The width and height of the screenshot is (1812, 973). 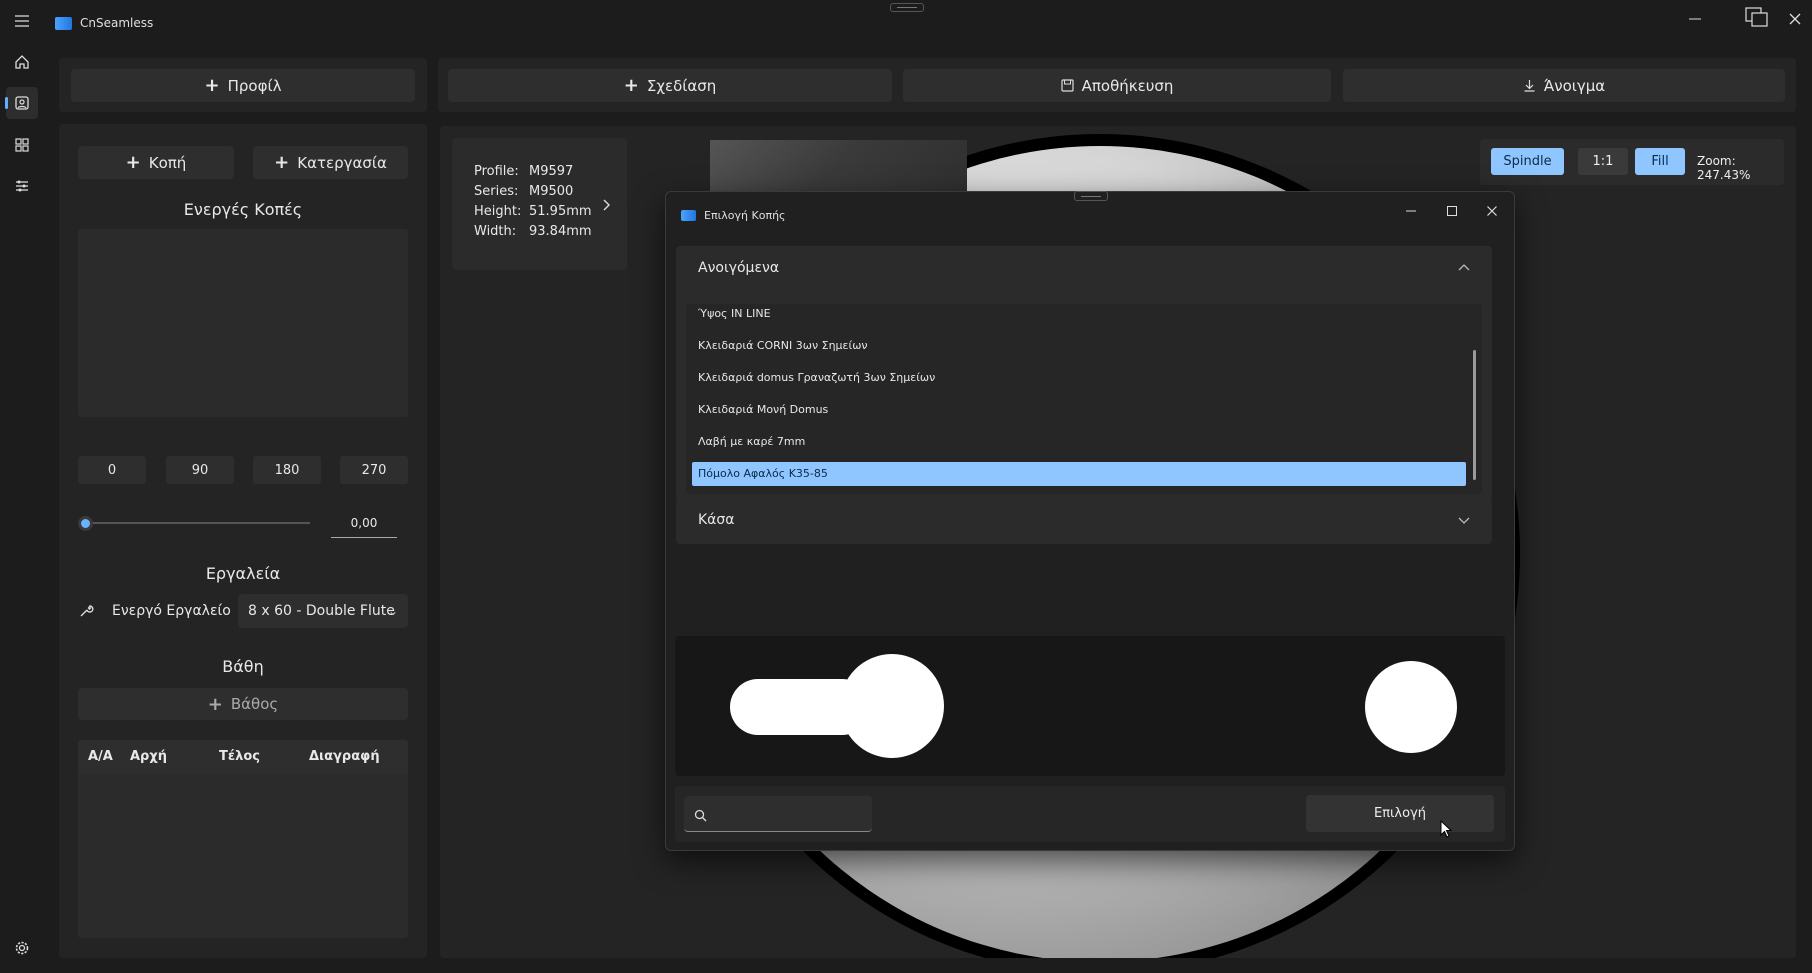 What do you see at coordinates (1400, 813) in the screenshot?
I see `select-button: Επιλογή` at bounding box center [1400, 813].